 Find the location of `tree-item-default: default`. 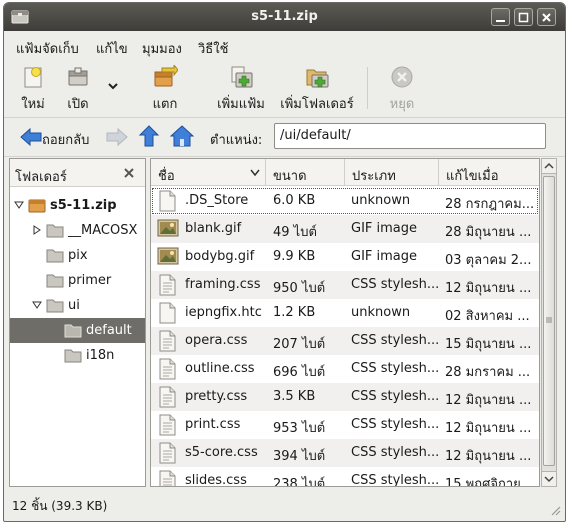

tree-item-default: default is located at coordinates (77, 330).